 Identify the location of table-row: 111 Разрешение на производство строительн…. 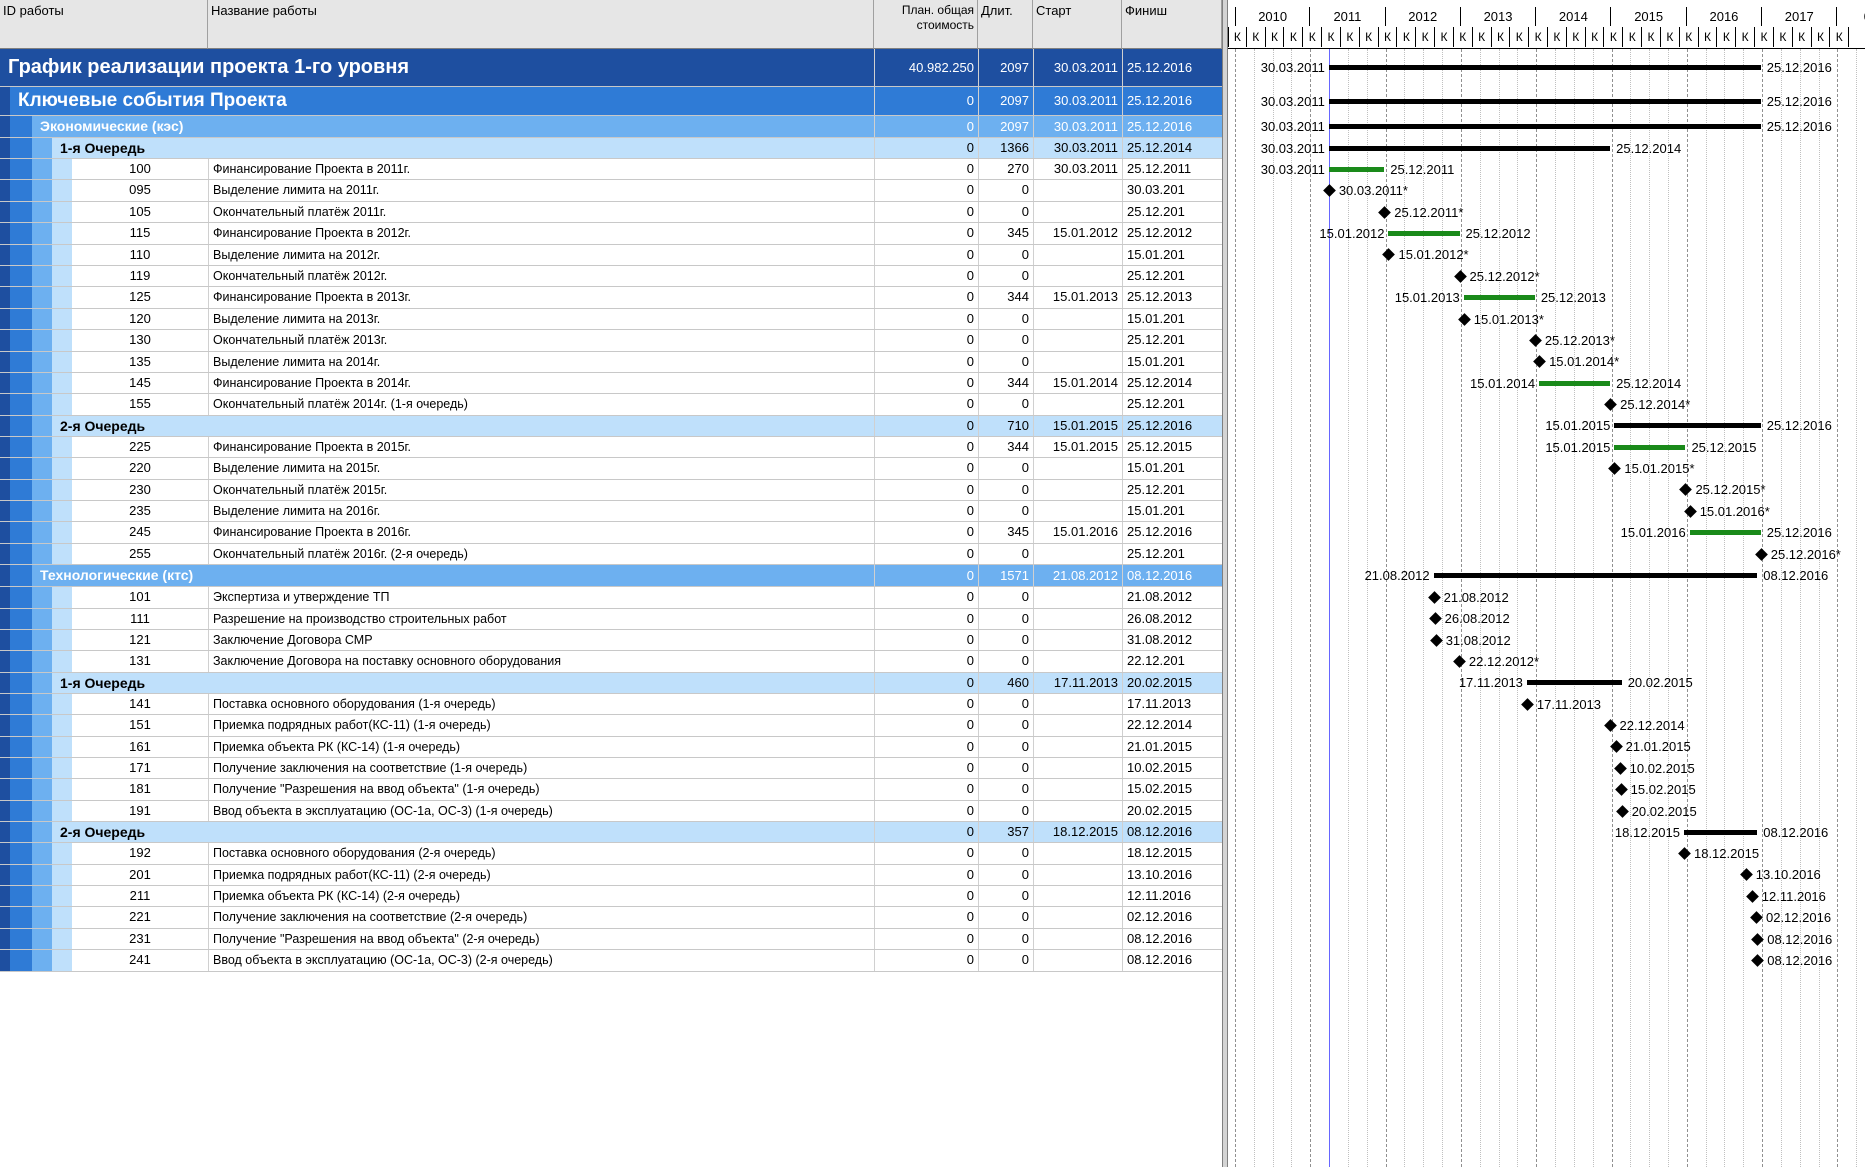
(611, 619).